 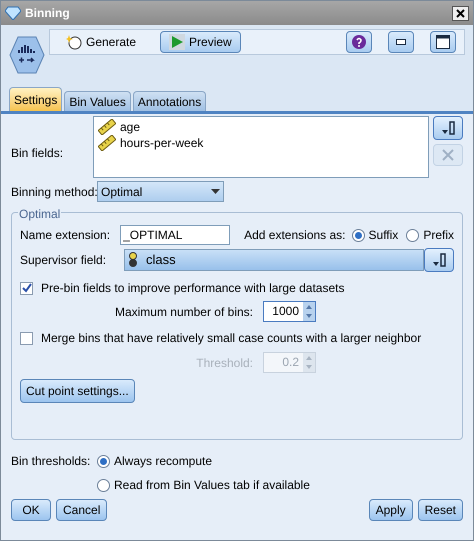 I want to click on field-item: hours-per-week, so click(x=162, y=143).